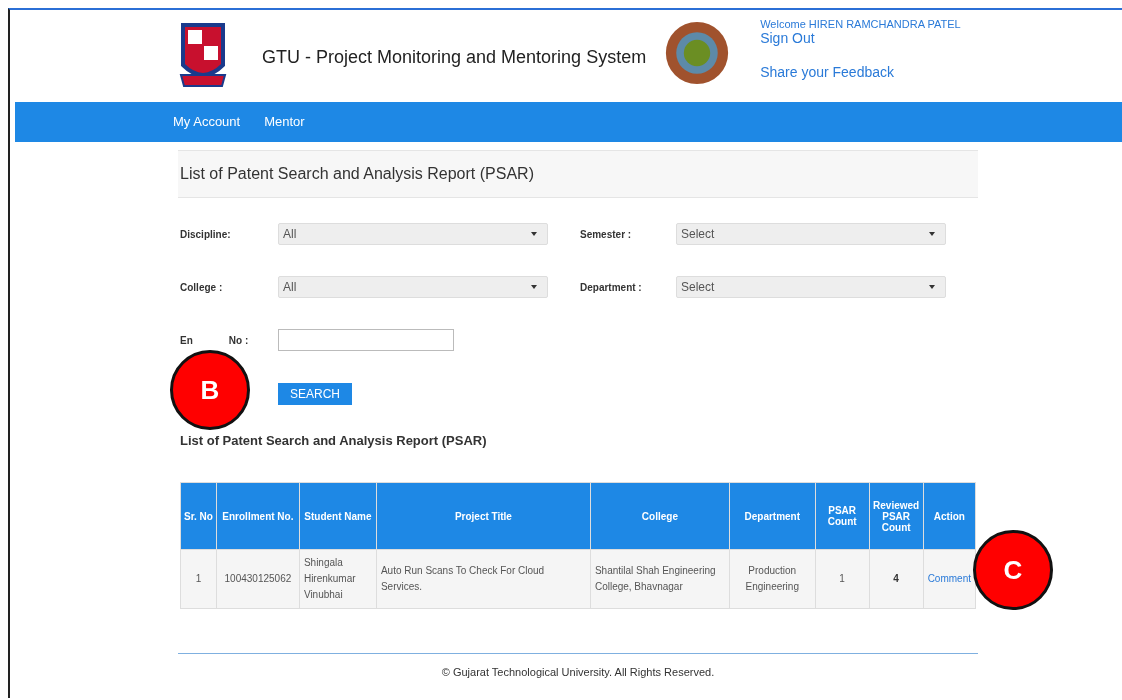 This screenshot has height=700, width=1122. What do you see at coordinates (258, 516) in the screenshot?
I see `column-header: Enrollment No.` at bounding box center [258, 516].